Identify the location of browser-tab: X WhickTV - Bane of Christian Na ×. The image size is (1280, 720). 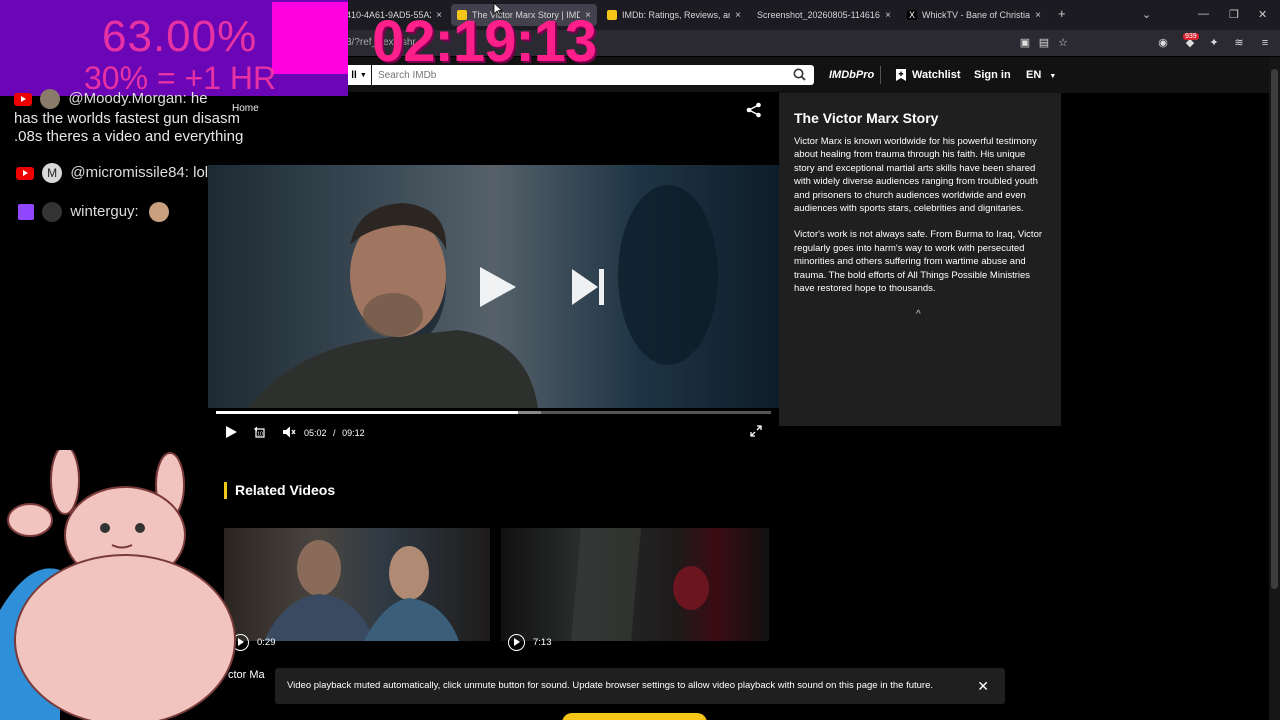
(974, 15).